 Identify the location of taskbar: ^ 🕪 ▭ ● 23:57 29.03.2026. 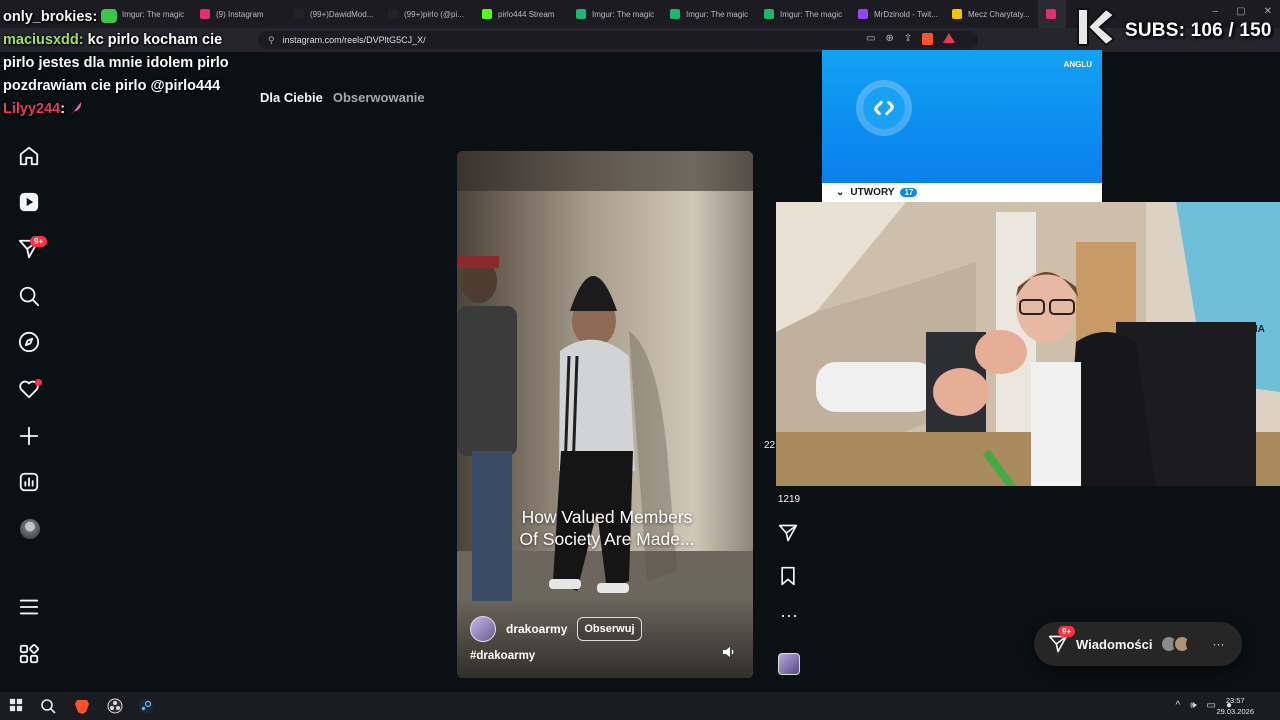
(640, 706).